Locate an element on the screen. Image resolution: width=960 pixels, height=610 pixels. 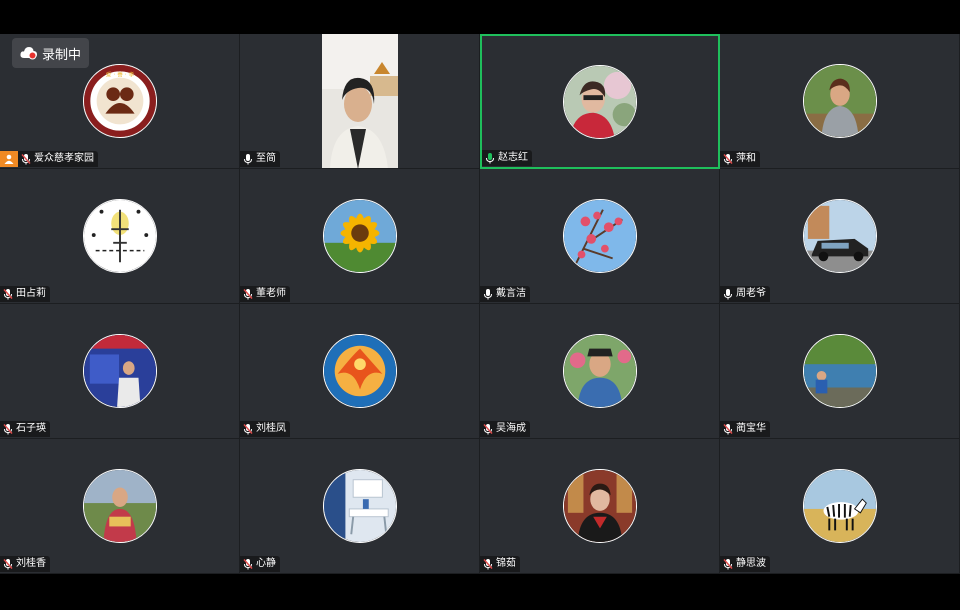
recording-label: 录制中 is located at coordinates (62, 55).